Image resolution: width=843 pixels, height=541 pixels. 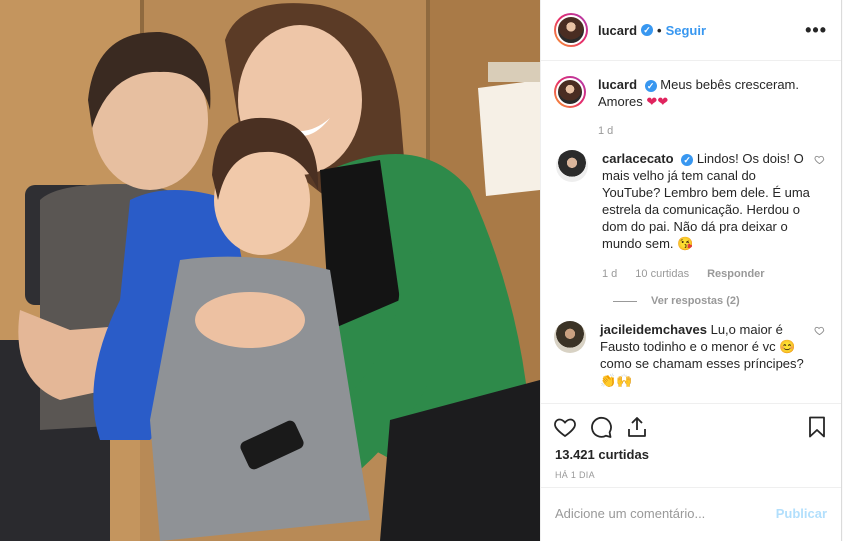 I want to click on comment-text-continued: como se chamam esses príncipes?, so click(x=702, y=363).